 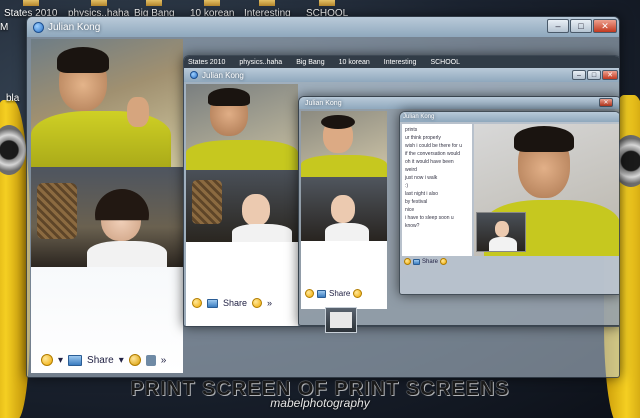 I want to click on person-hair, so click(x=83, y=60).